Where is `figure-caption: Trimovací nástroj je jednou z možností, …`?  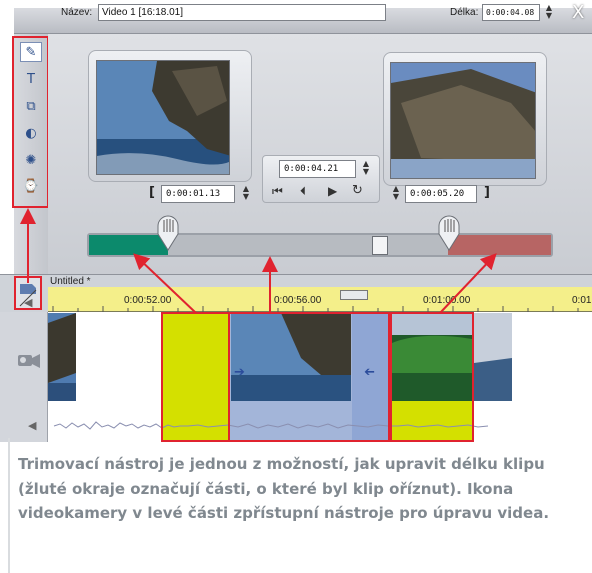 figure-caption: Trimovací nástroj je jednou z možností, … is located at coordinates (284, 488).